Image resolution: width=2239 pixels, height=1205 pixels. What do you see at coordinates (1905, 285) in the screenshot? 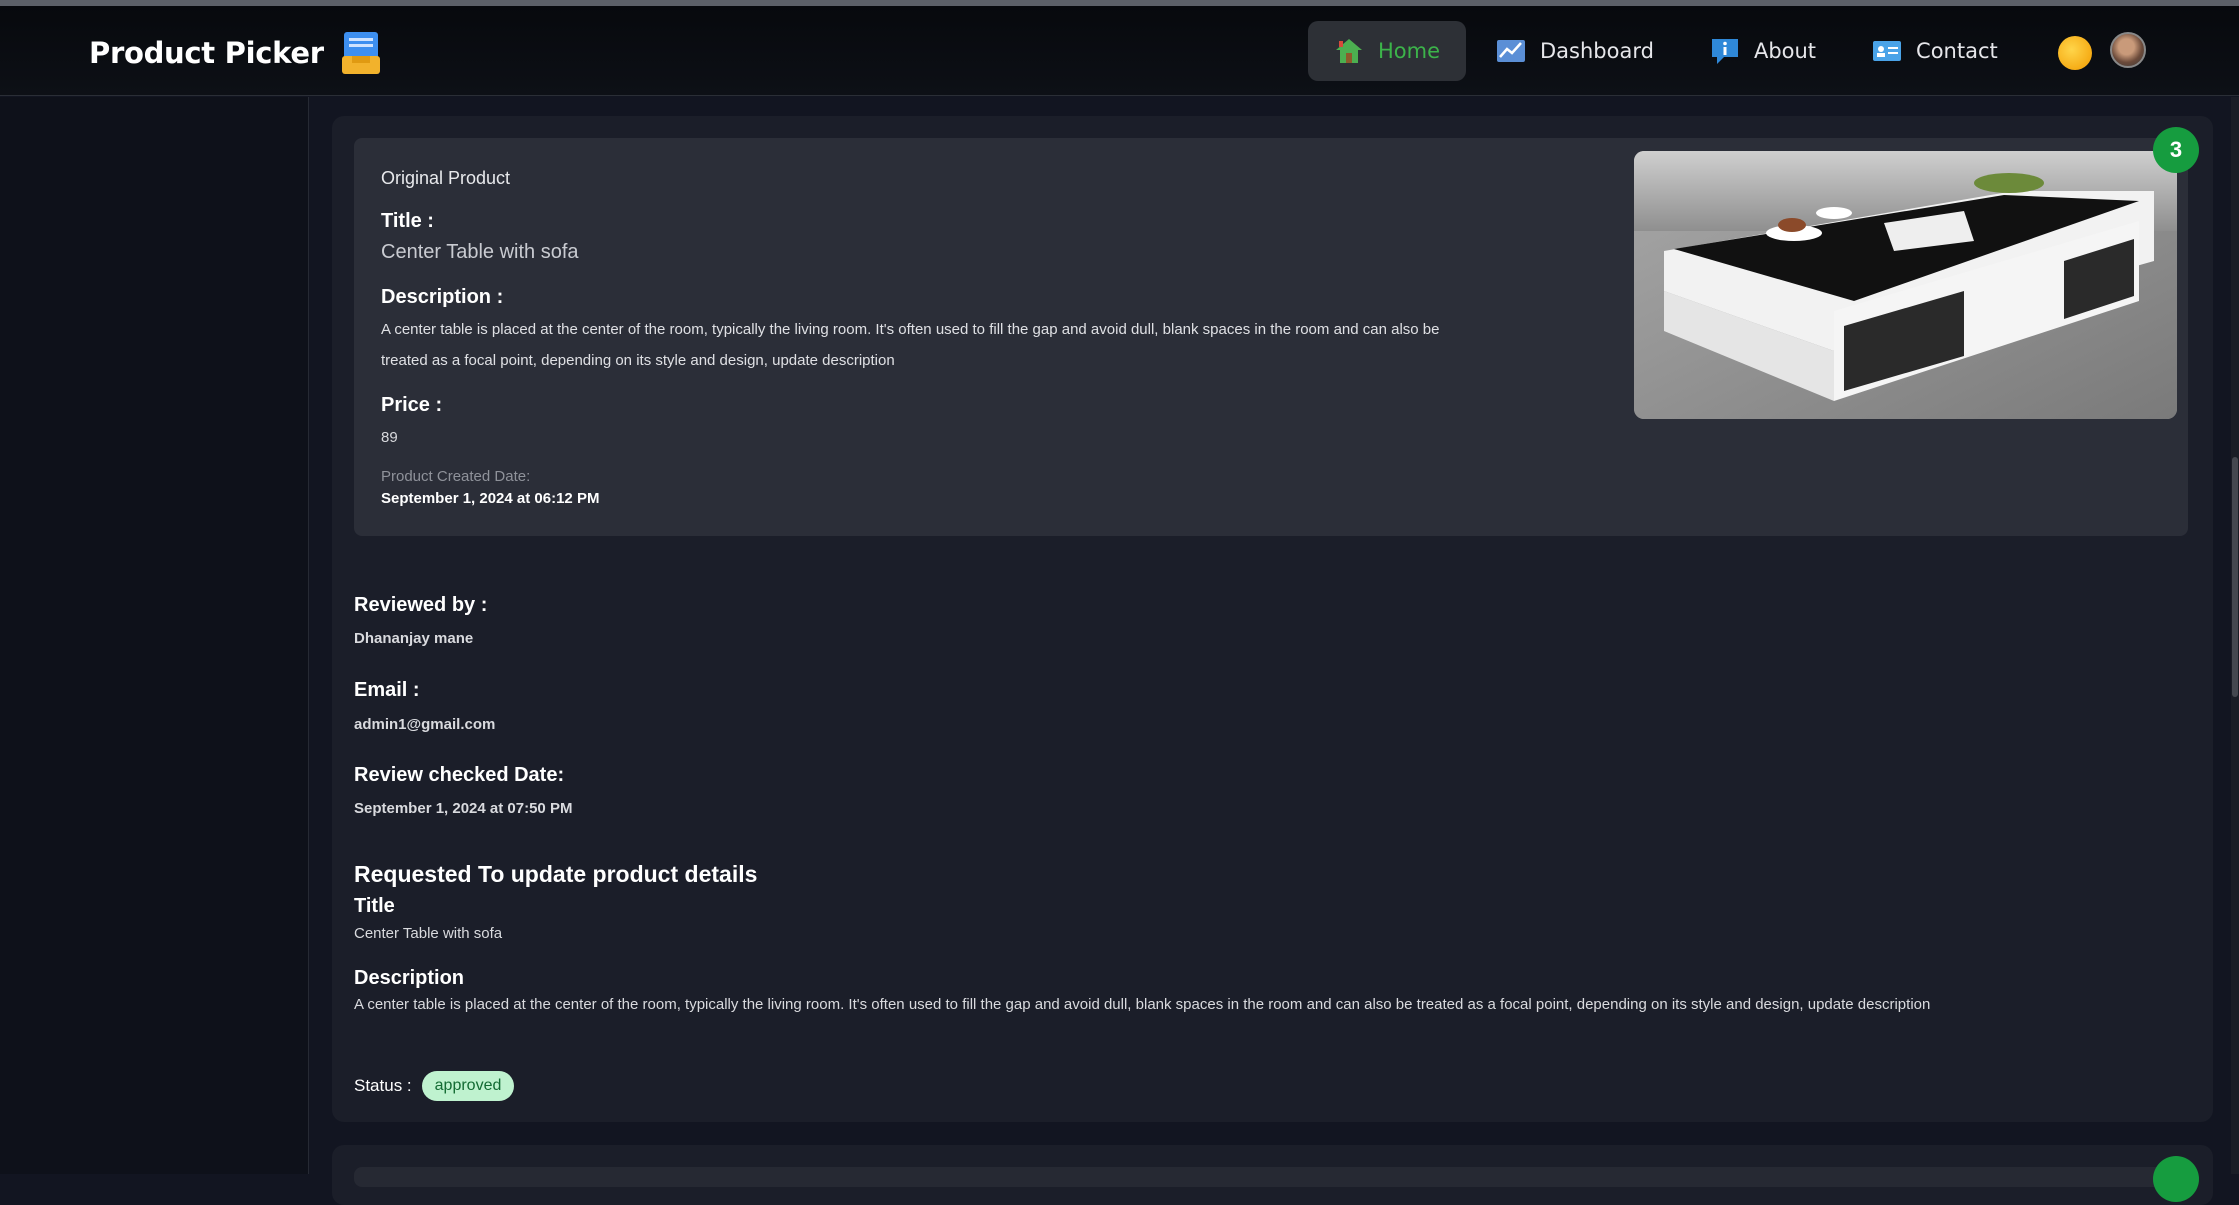
I see `product-image` at bounding box center [1905, 285].